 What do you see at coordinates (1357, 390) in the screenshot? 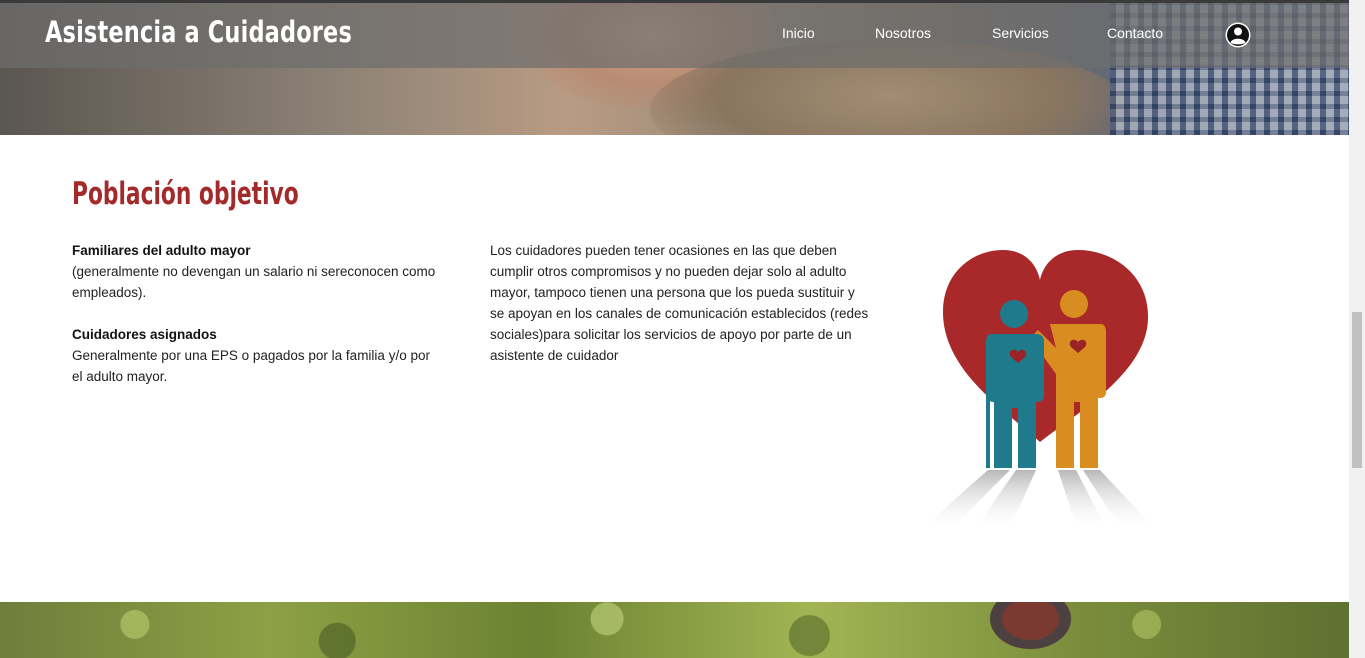
I see `scrollbar-thumb` at bounding box center [1357, 390].